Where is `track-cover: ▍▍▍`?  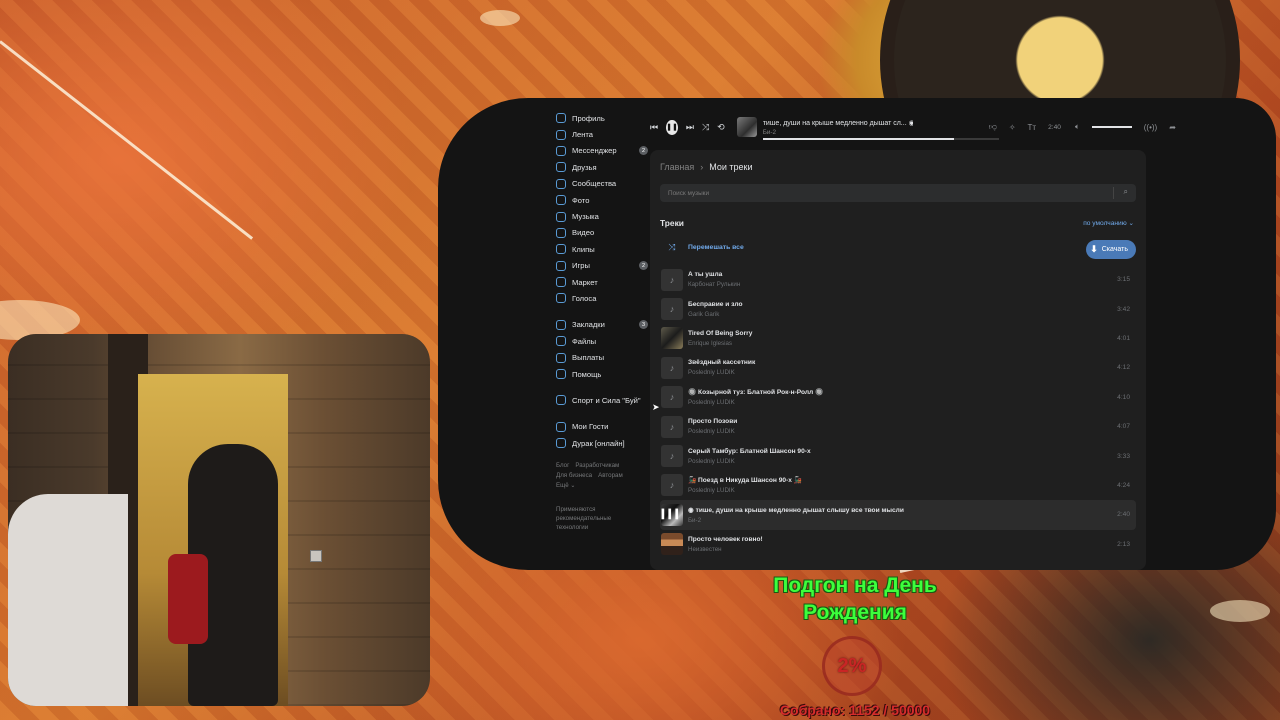 track-cover: ▍▍▍ is located at coordinates (672, 514).